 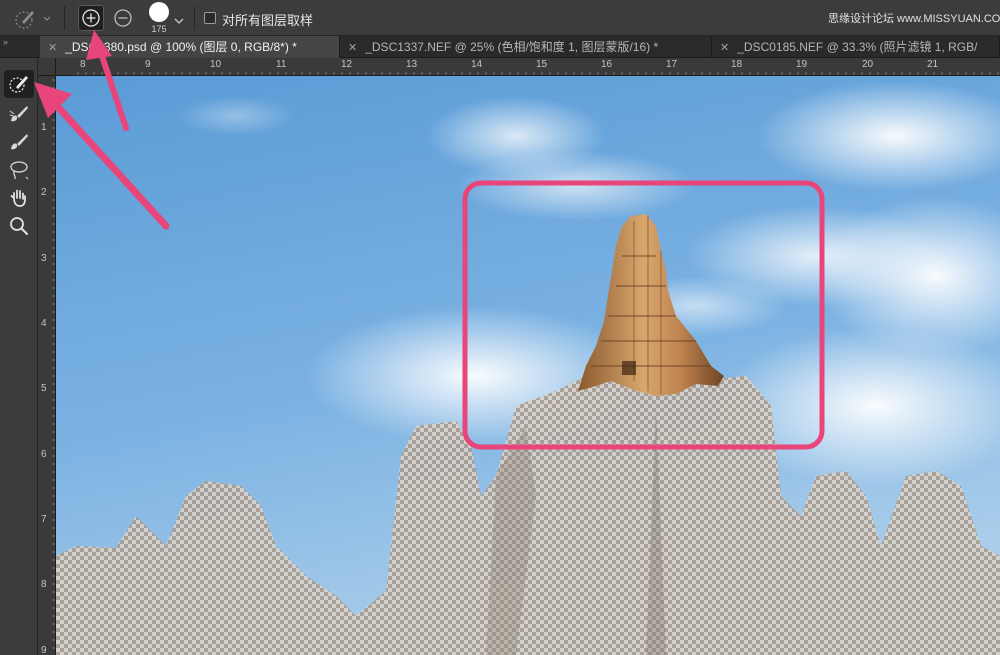 I want to click on tool-preset-picker, so click(x=32, y=18).